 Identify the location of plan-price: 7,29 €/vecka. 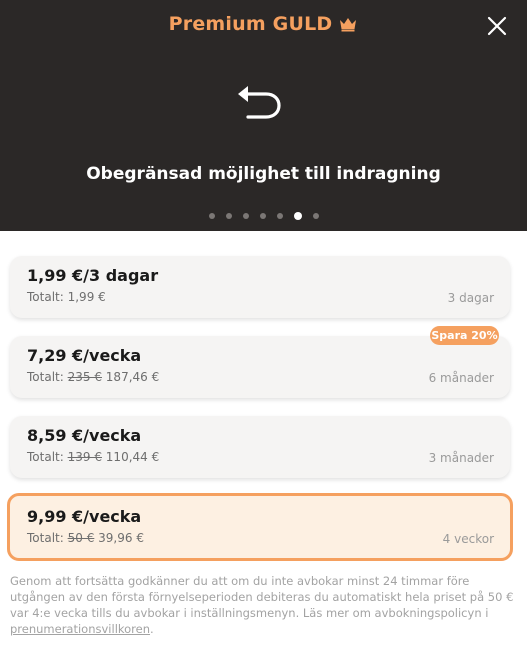
(84, 355).